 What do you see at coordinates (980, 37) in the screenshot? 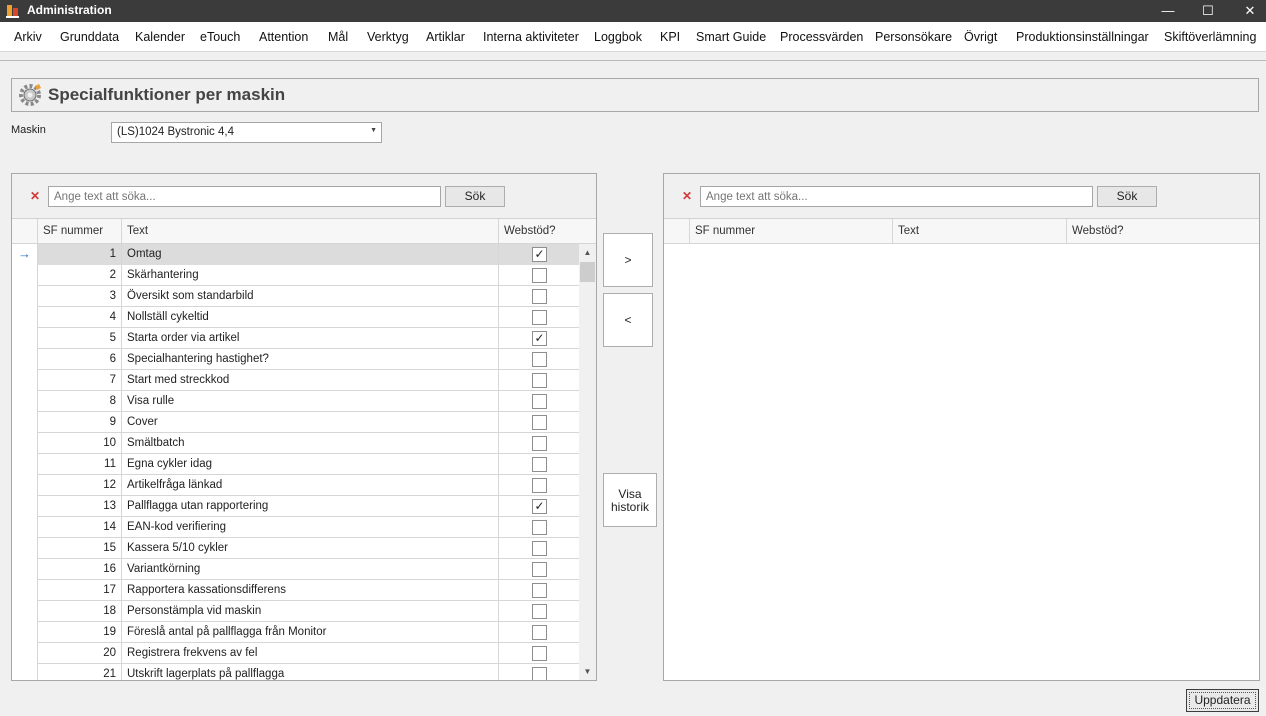
I see `menu-ovrigt: Övrigt` at bounding box center [980, 37].